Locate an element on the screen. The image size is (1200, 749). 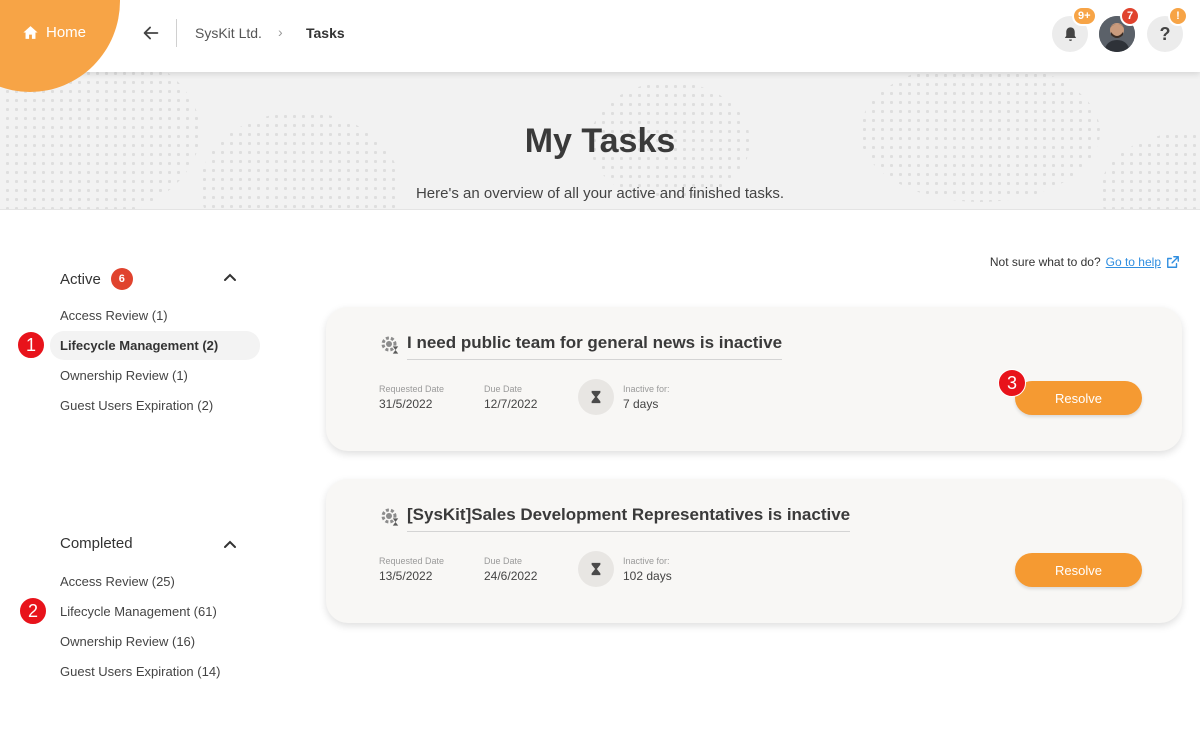
marker-badge: 2 is located at coordinates (33, 611).